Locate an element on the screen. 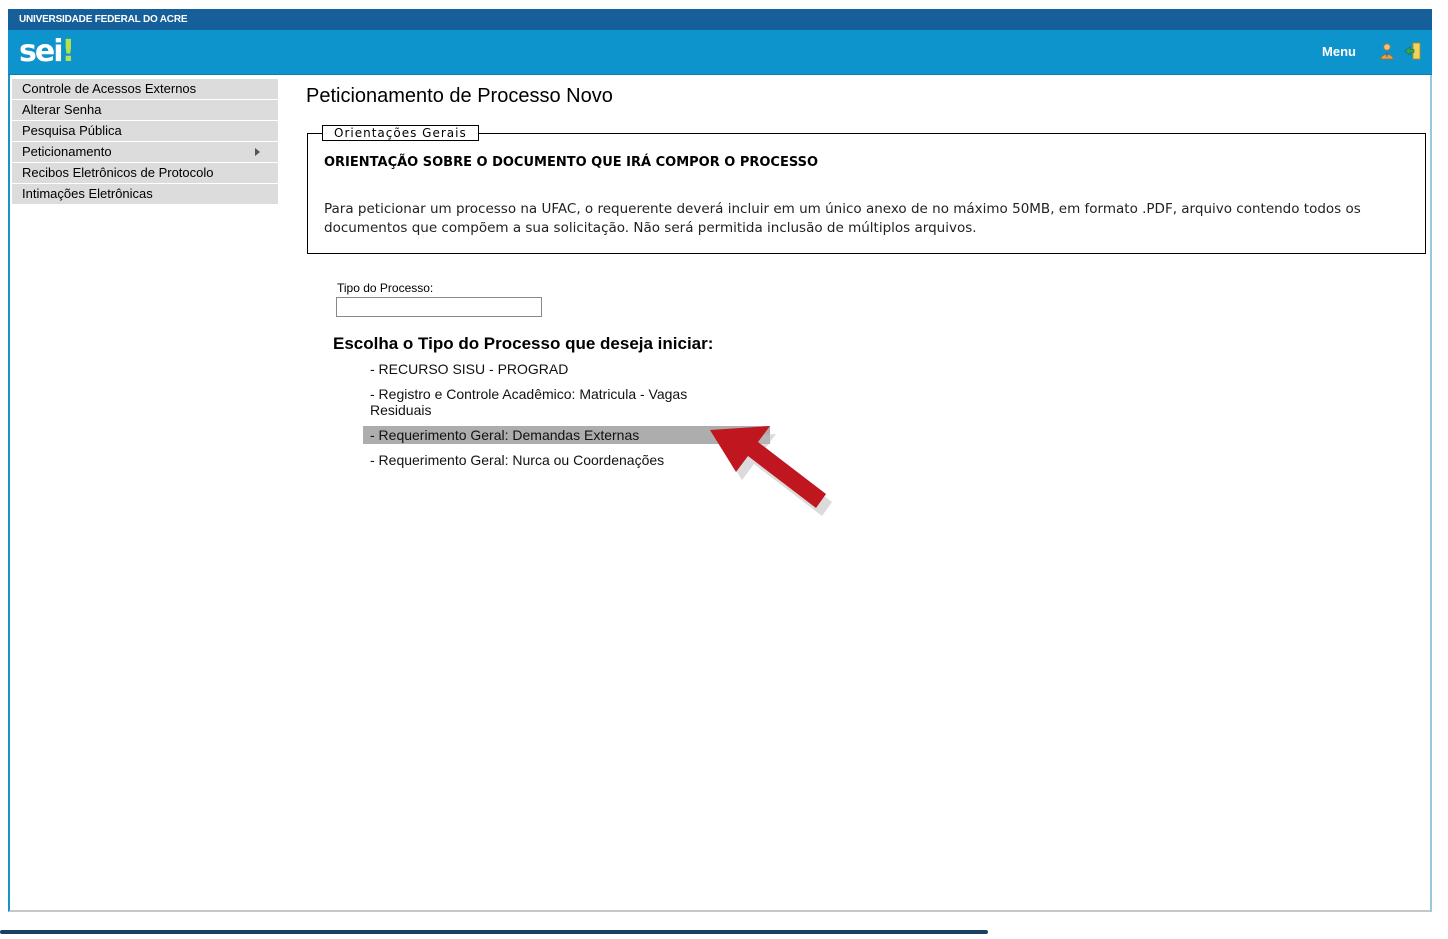 This screenshot has height=939, width=1448. page-title: Peticionamento de Processo Novo is located at coordinates (459, 96).